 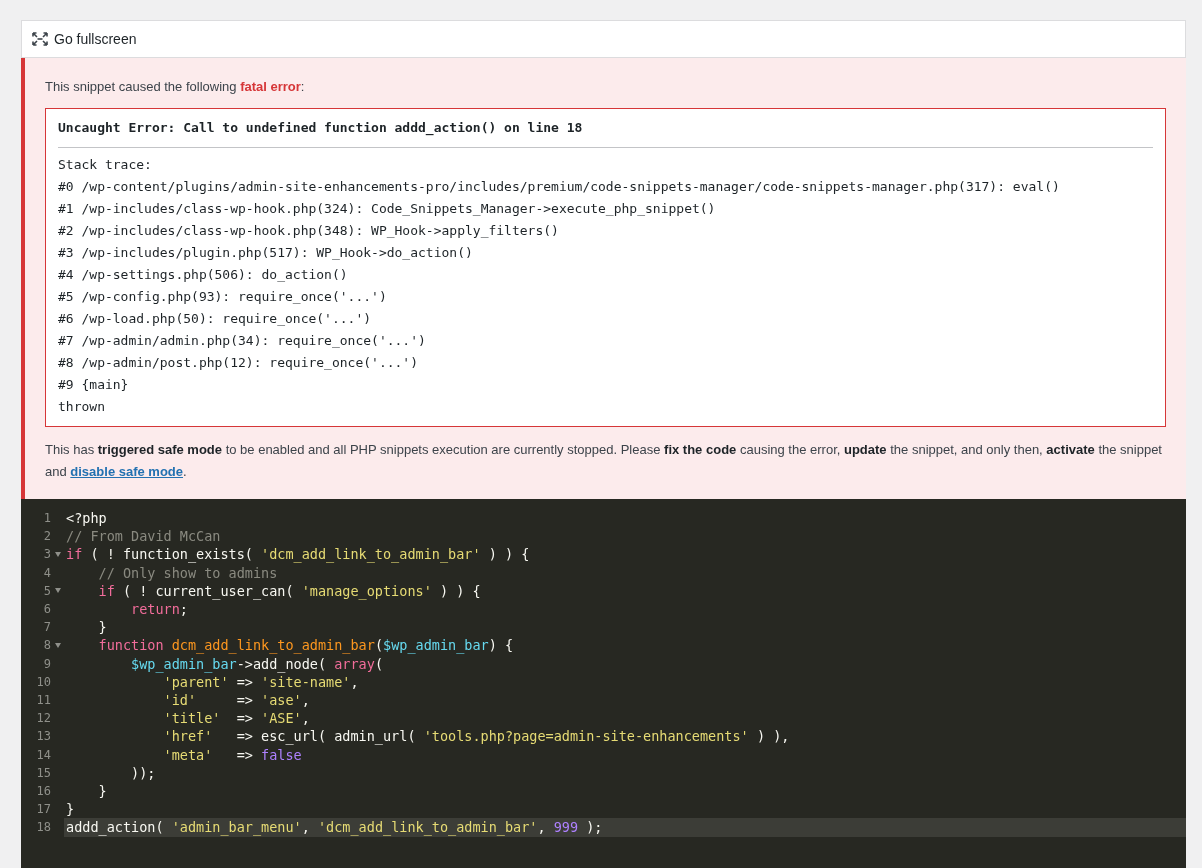 What do you see at coordinates (242, 341) in the screenshot?
I see `stack-trace-line: #7 /wp-admin/admin.php(34): require_once('...')` at bounding box center [242, 341].